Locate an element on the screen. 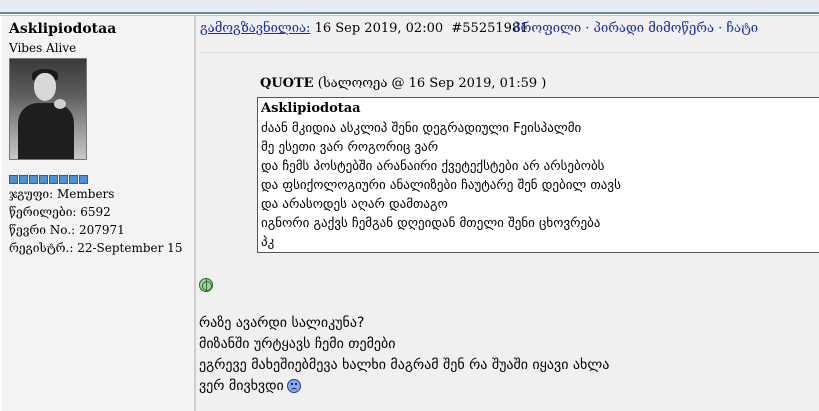  profile-link: · პროფილი is located at coordinates (543, 28).